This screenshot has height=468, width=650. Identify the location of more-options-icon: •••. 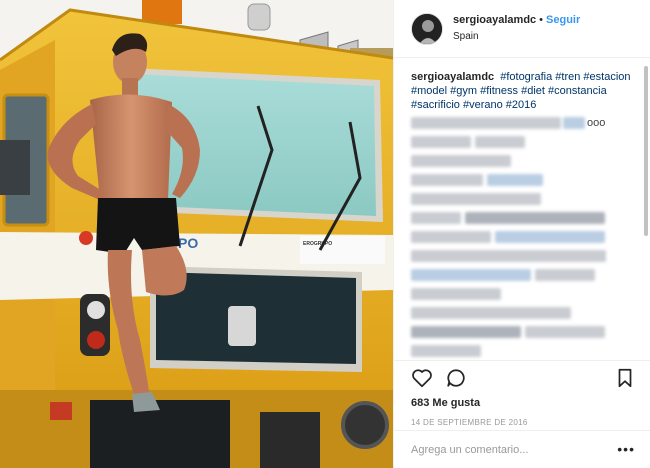
(626, 449).